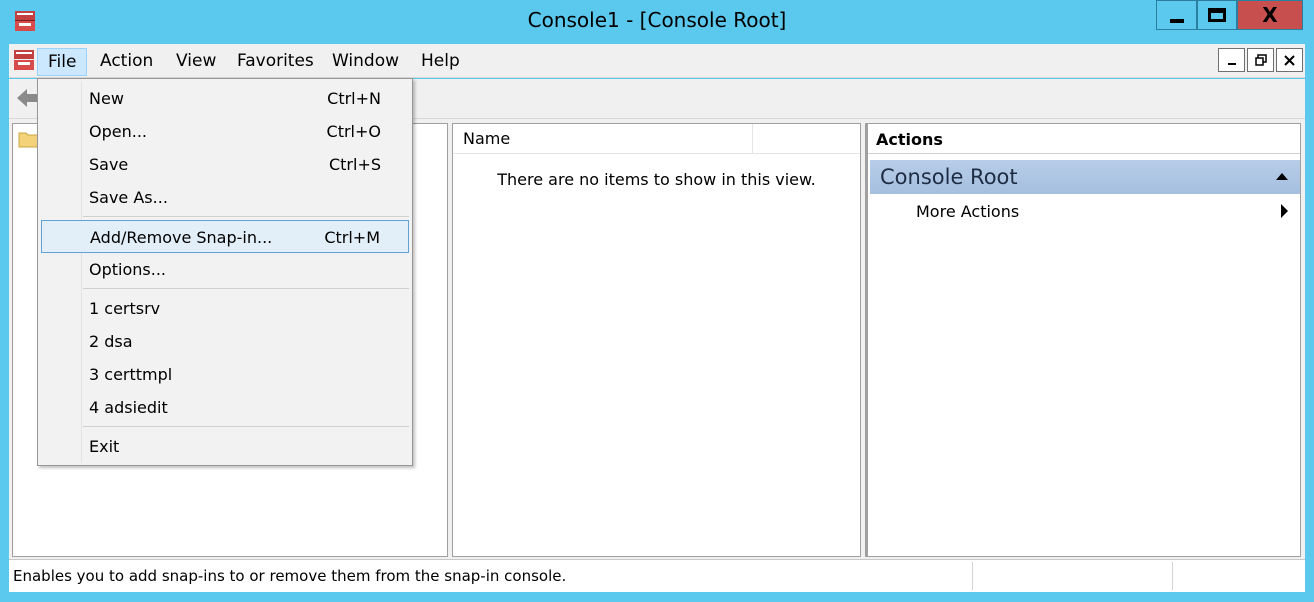 The width and height of the screenshot is (1314, 602). Describe the element at coordinates (196, 62) in the screenshot. I see `menu-view: View` at that location.